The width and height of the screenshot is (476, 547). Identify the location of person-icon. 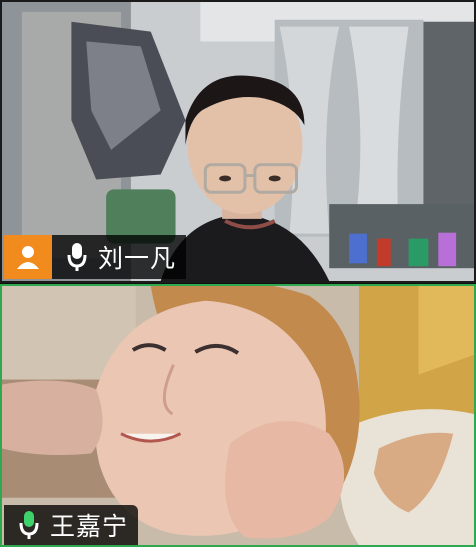
(28, 257).